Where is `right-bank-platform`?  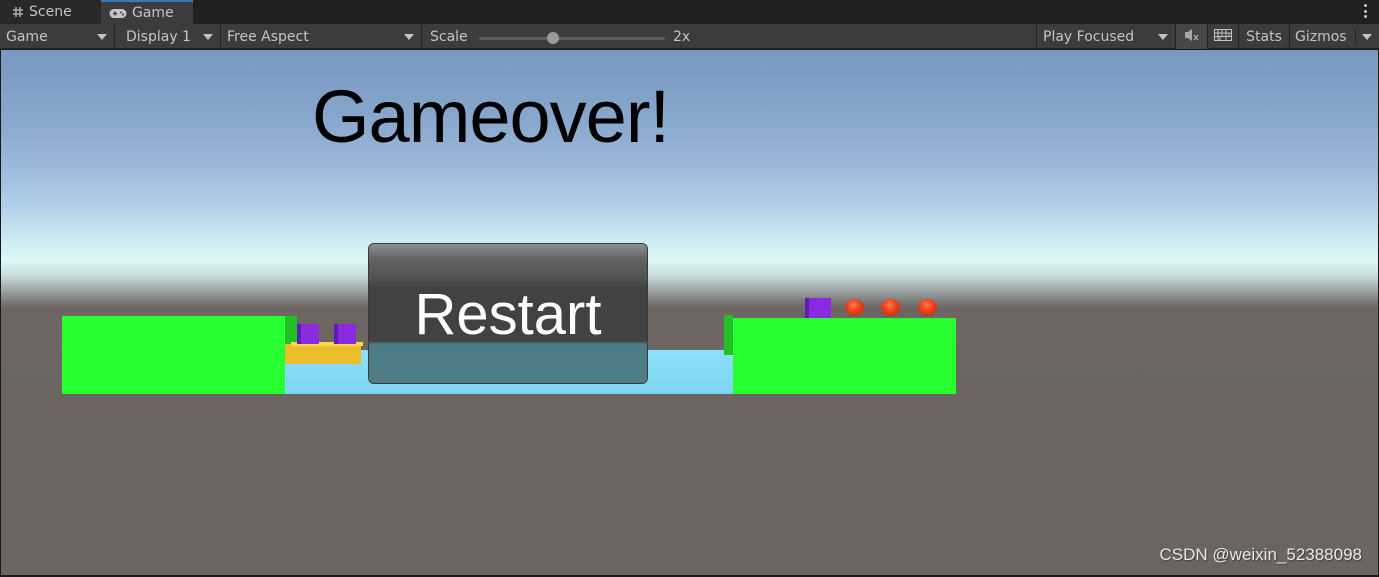
right-bank-platform is located at coordinates (840, 354).